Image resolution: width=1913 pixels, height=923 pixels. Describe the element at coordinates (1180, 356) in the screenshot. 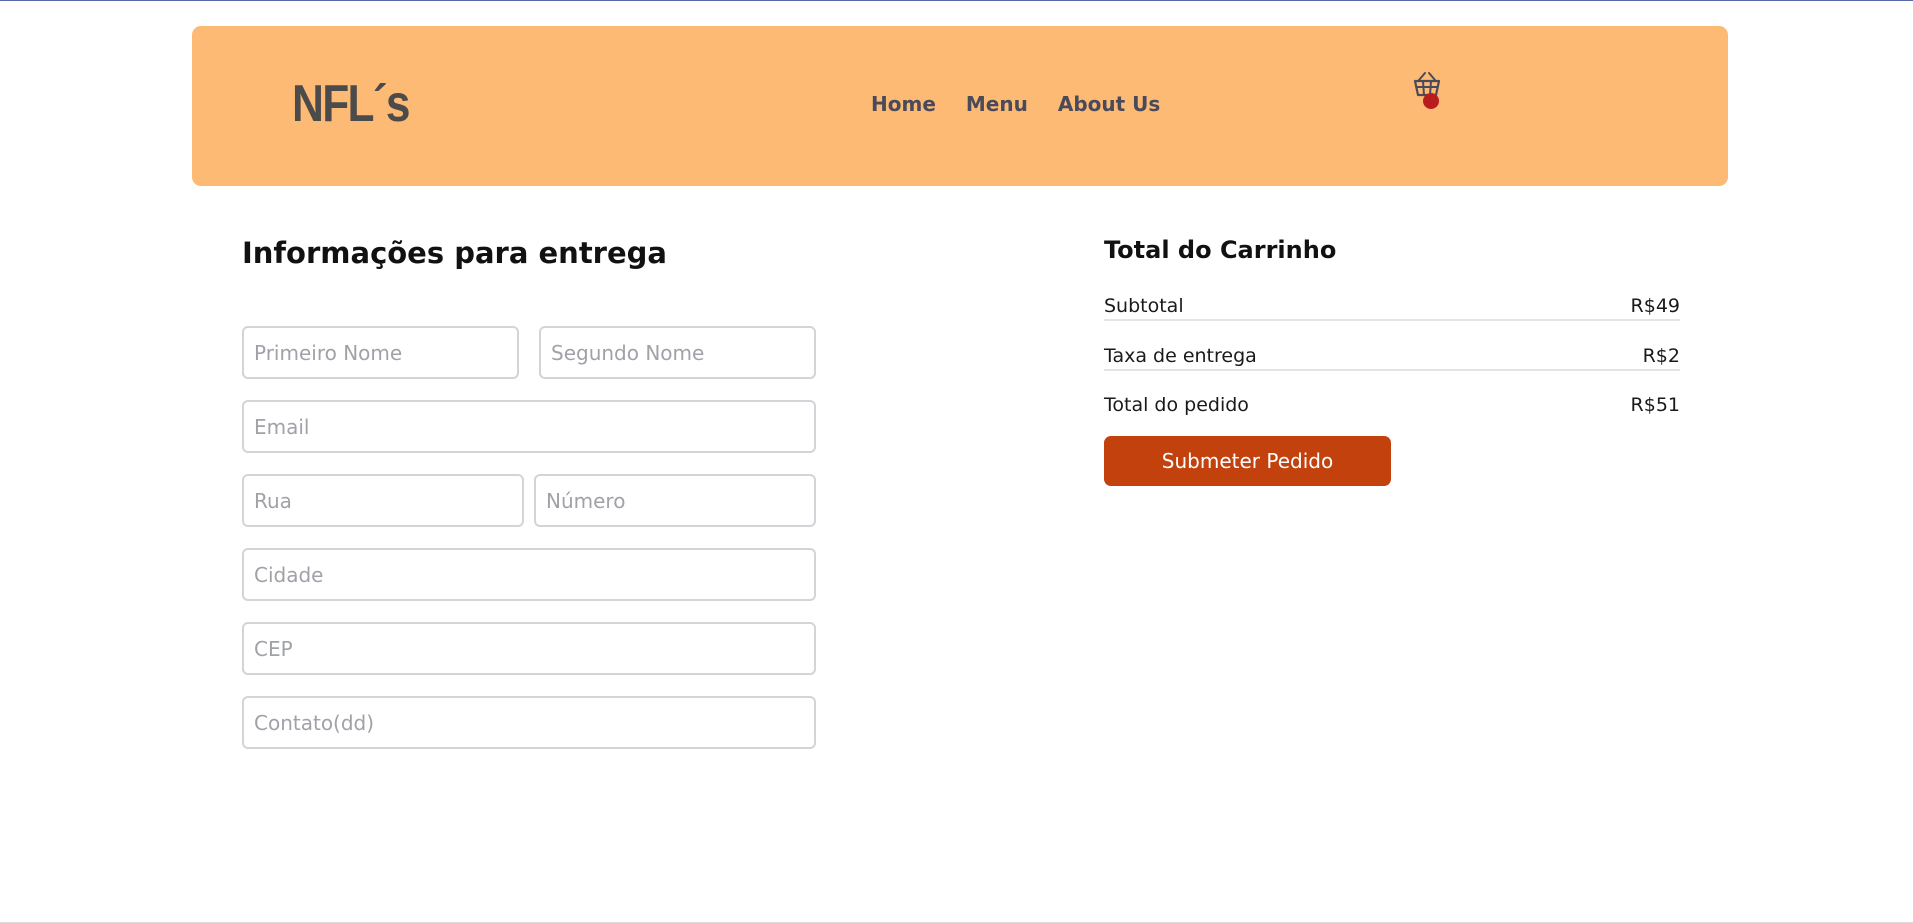

I see `delivery-fee-label: Taxa de entrega` at that location.